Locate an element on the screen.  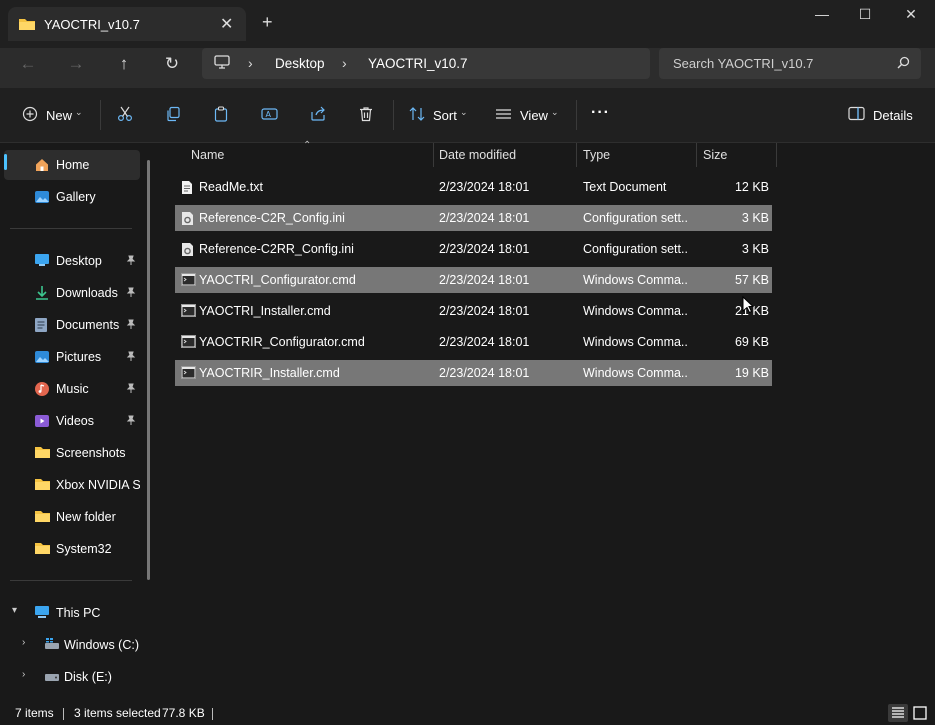
column-header-size: Size is located at coordinates (715, 155).